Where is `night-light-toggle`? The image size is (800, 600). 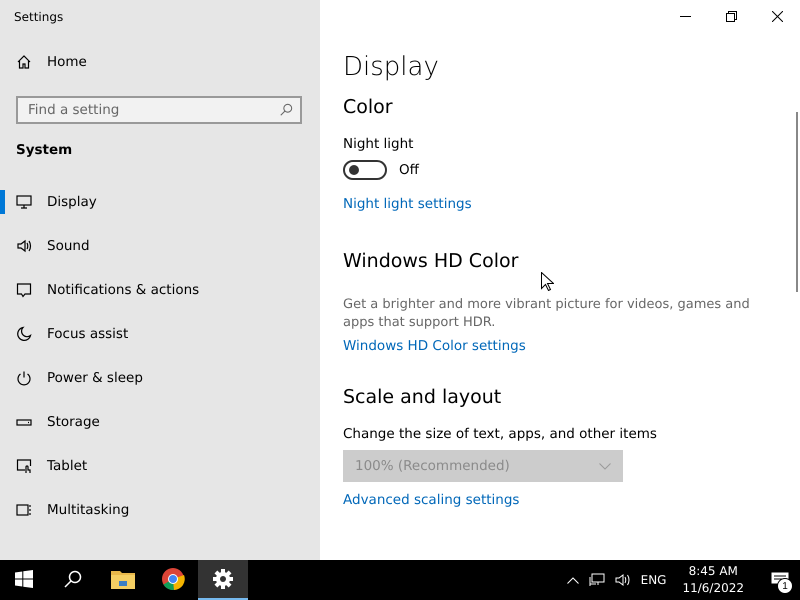 night-light-toggle is located at coordinates (365, 170).